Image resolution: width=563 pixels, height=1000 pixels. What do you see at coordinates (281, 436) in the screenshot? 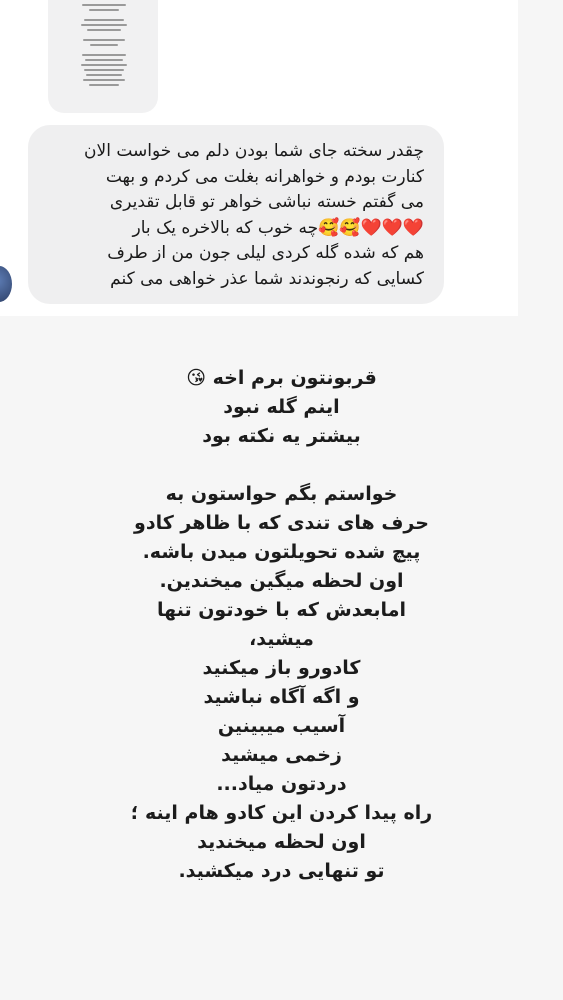
I see `story-line: بیشتر یه نکته بود` at bounding box center [281, 436].